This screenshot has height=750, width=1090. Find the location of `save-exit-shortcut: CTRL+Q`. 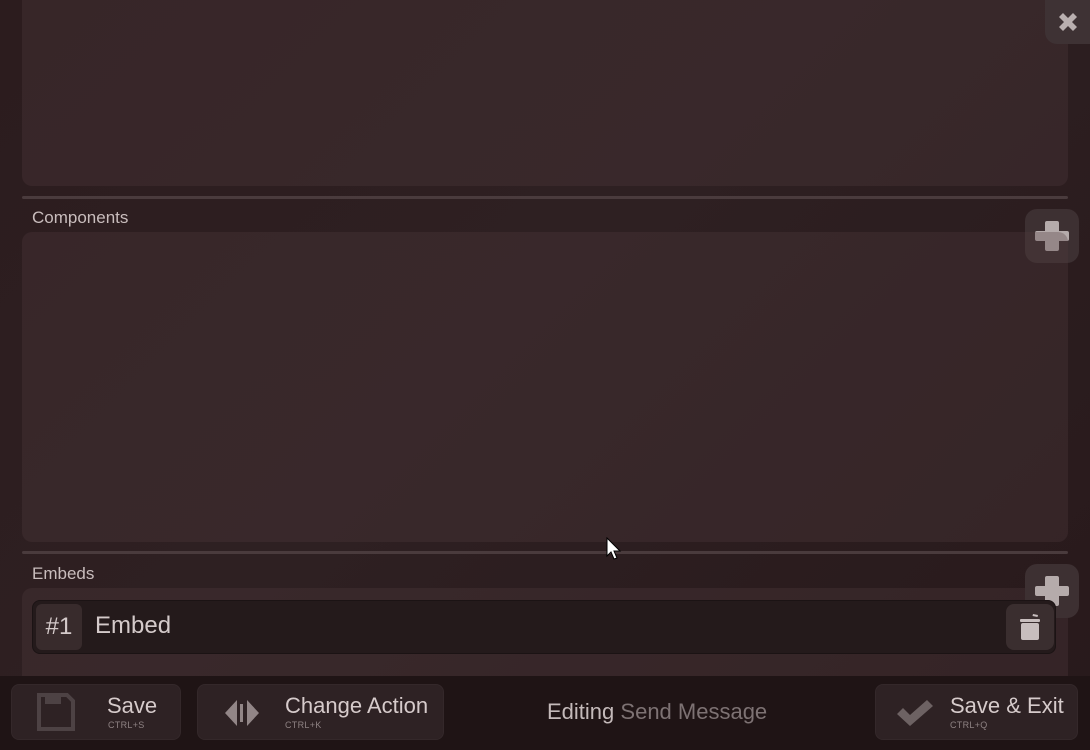

save-exit-shortcut: CTRL+Q is located at coordinates (969, 725).